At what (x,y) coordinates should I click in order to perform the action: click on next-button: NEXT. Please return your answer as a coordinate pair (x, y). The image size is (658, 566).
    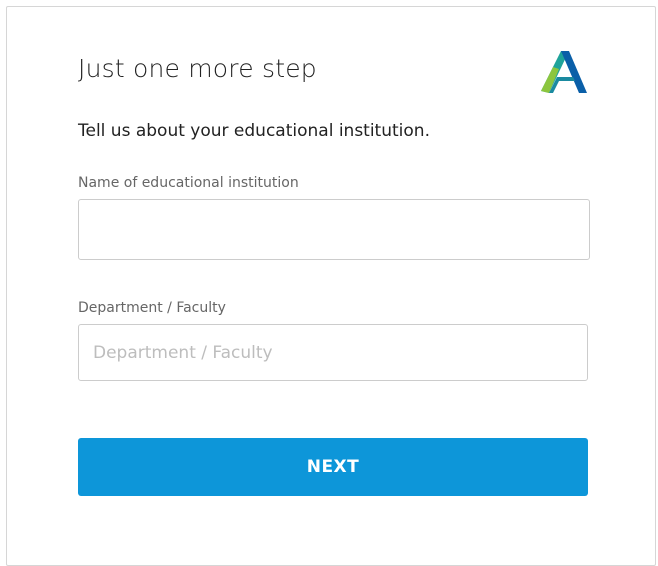
    Looking at the image, I should click on (333, 467).